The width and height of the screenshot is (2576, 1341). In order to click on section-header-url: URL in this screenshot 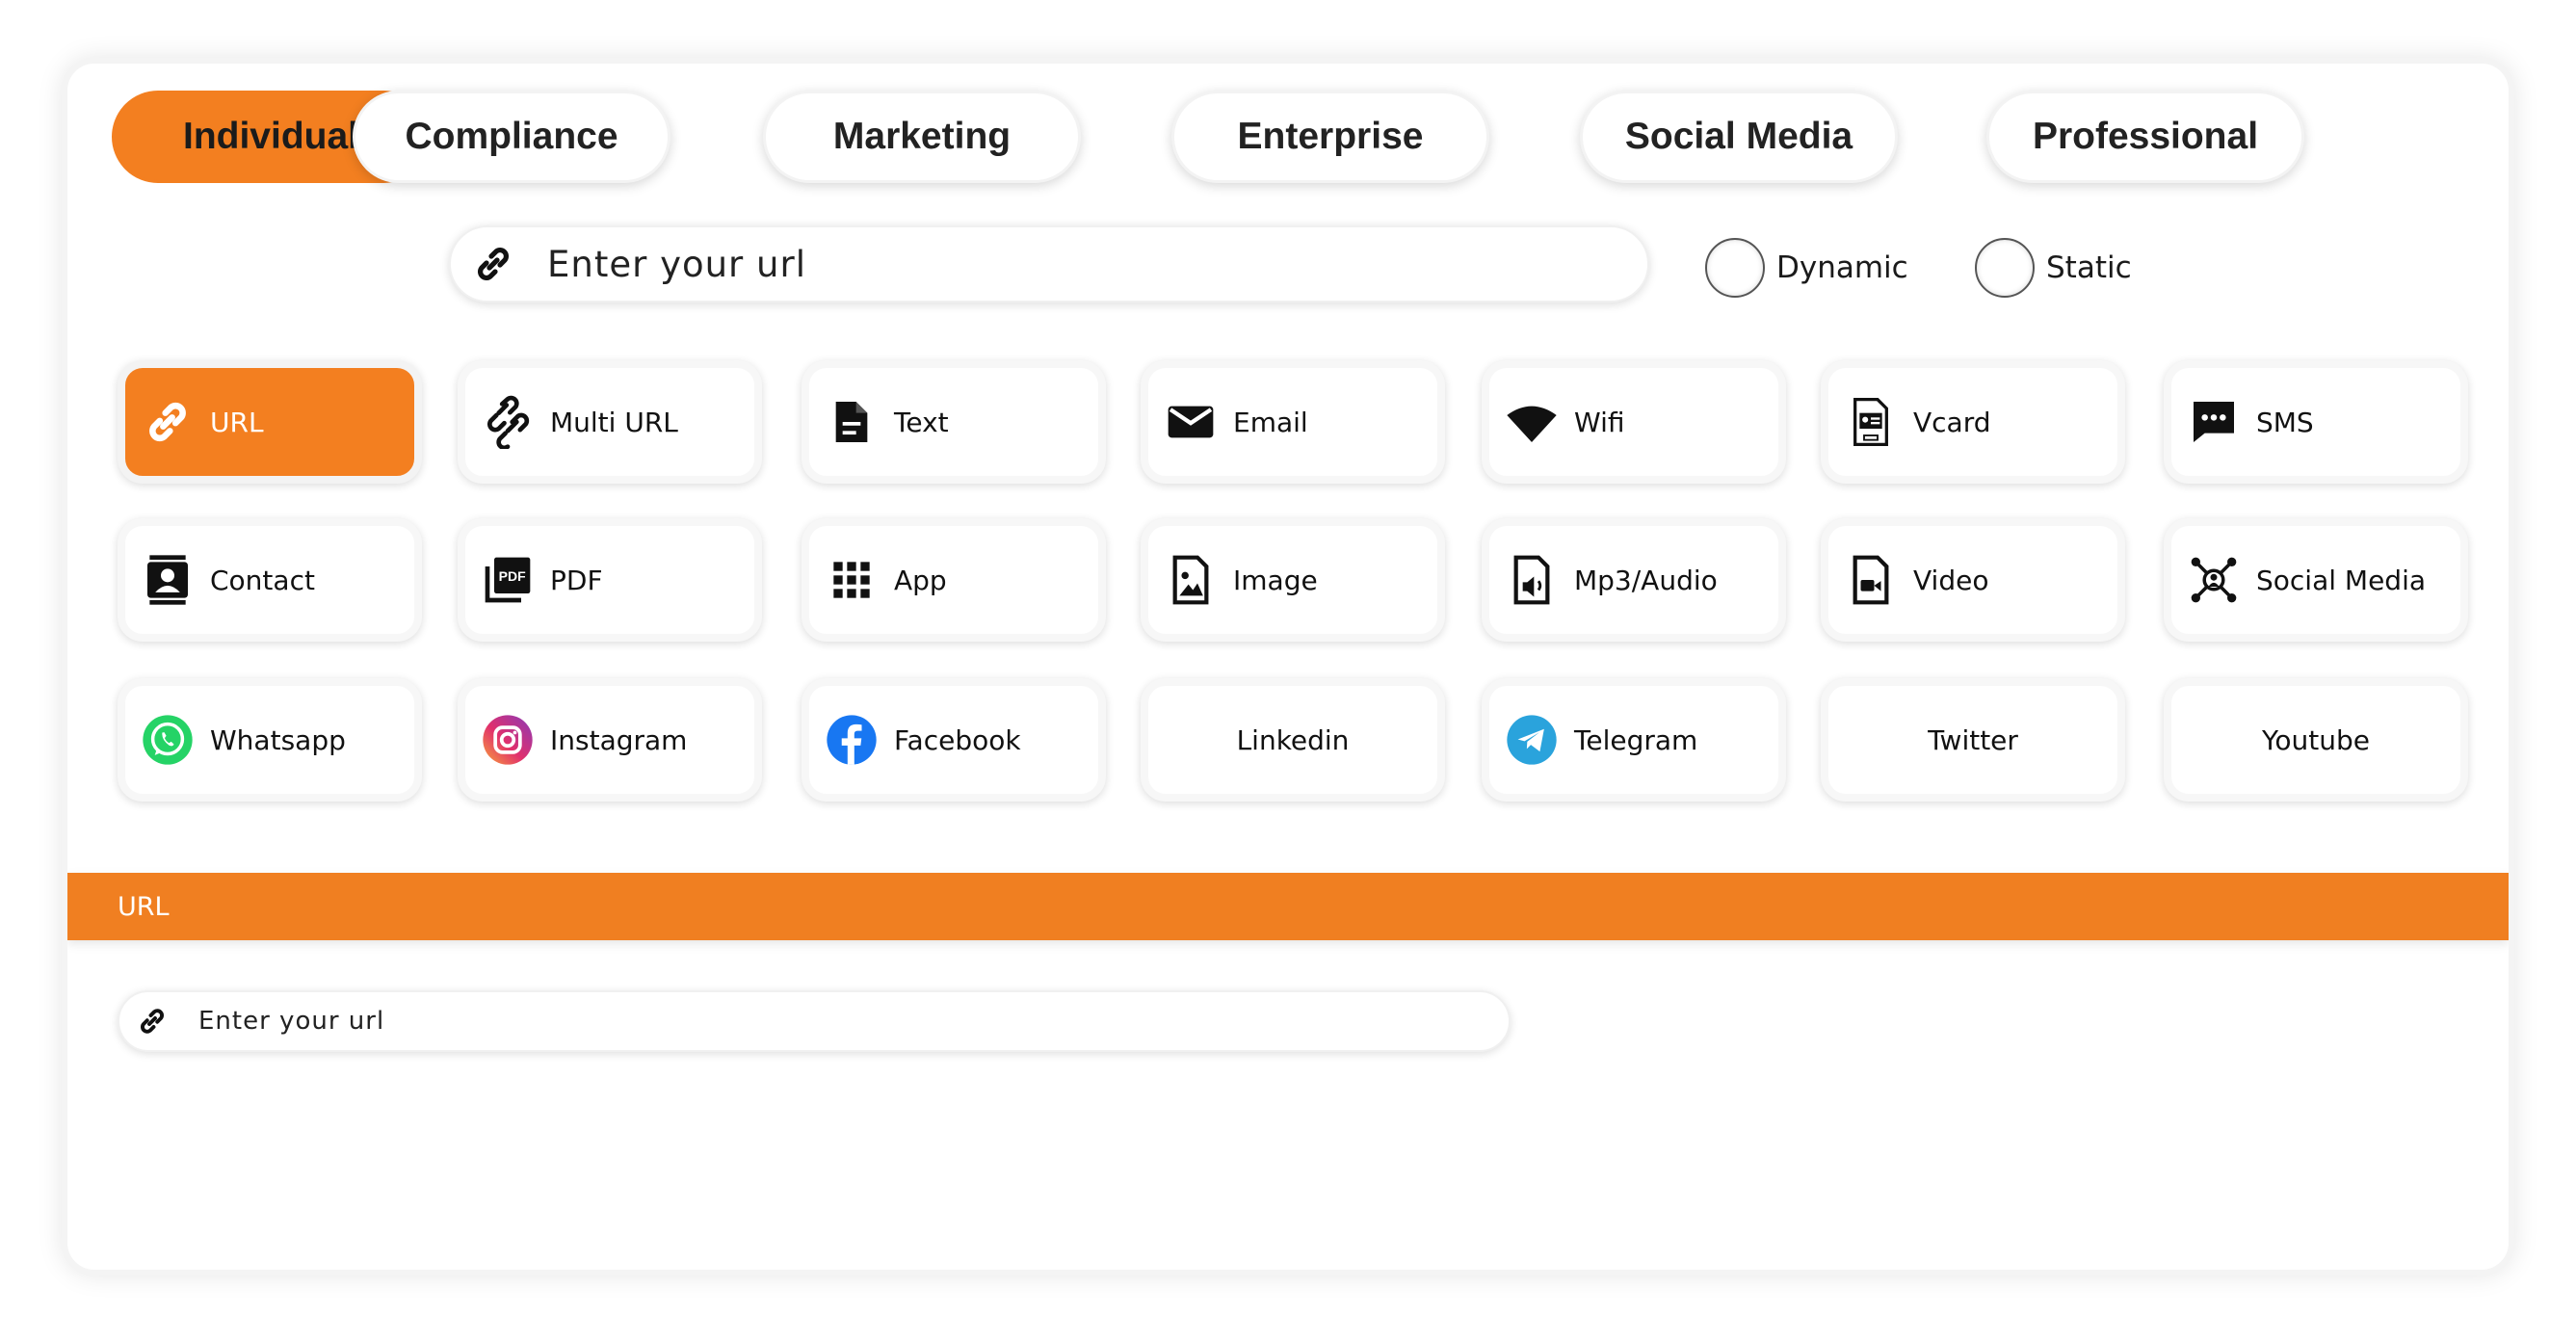, I will do `click(1288, 906)`.